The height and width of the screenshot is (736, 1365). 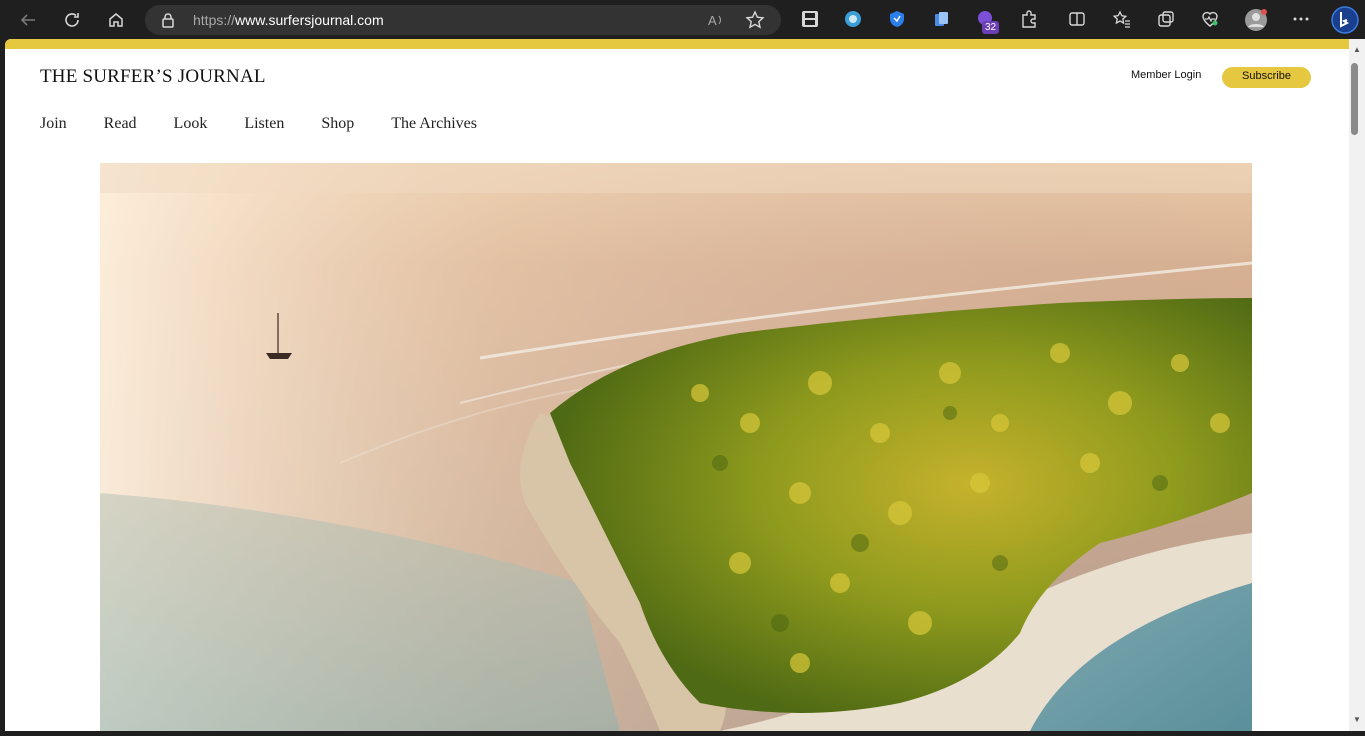 What do you see at coordinates (309, 20) in the screenshot?
I see `url-domain: www.surfersjournal.com` at bounding box center [309, 20].